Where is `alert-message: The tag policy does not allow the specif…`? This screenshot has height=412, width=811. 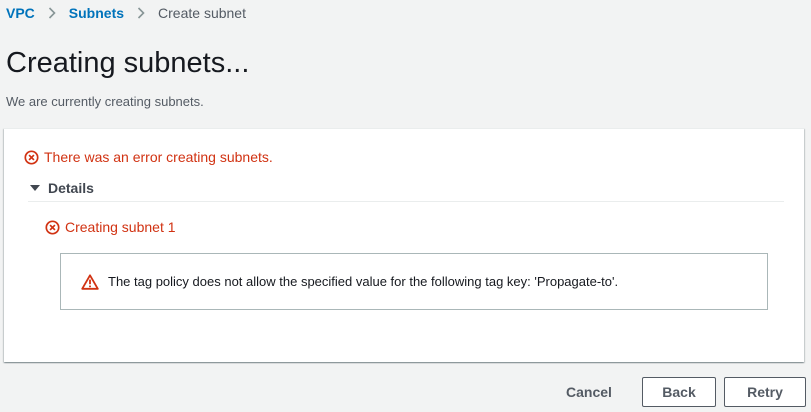
alert-message: The tag policy does not allow the specif… is located at coordinates (363, 281).